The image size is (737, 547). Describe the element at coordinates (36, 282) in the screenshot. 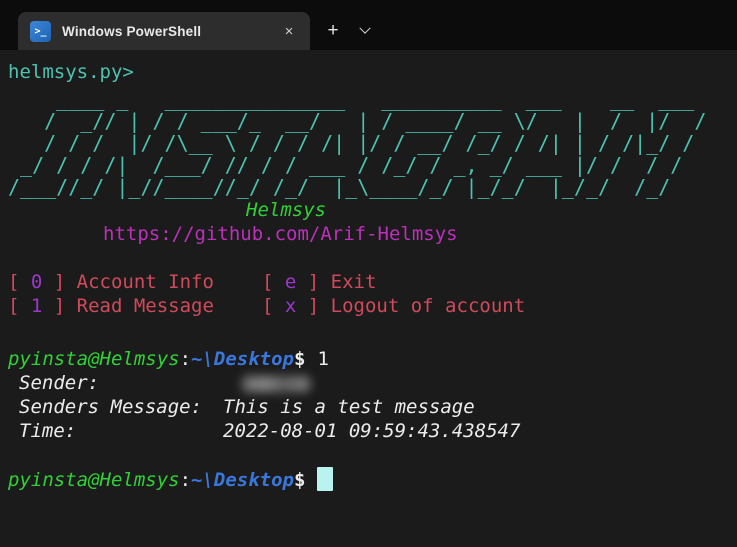

I see `menu-key: 0` at that location.